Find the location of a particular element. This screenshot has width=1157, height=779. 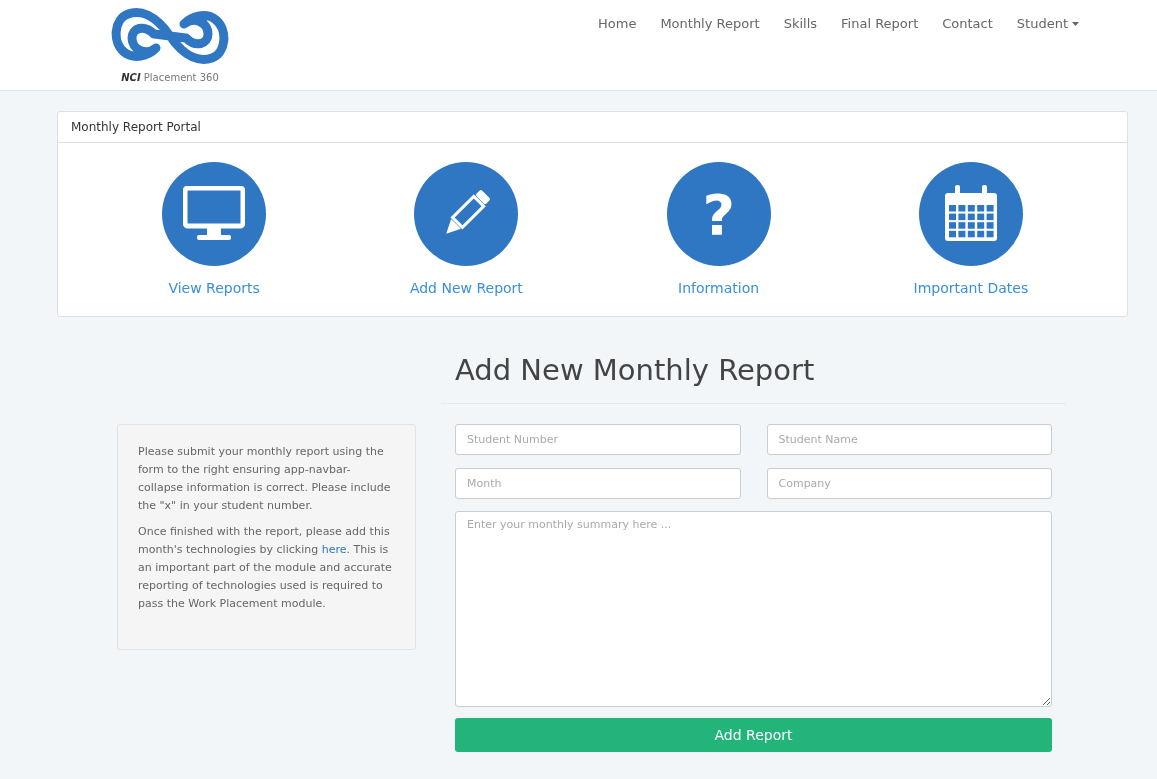

action-link: View Reports is located at coordinates (214, 288).